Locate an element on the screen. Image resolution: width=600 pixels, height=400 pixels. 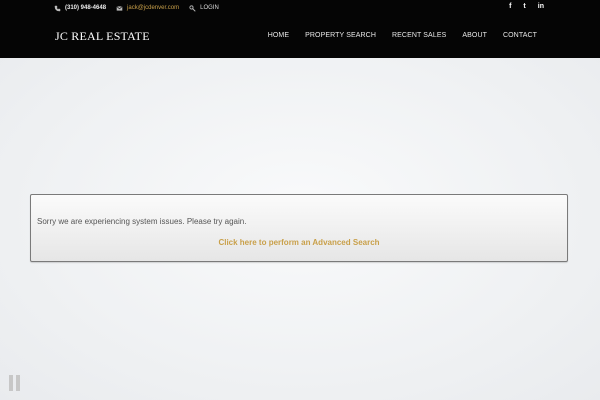
social-links: f t in is located at coordinates (526, 7).